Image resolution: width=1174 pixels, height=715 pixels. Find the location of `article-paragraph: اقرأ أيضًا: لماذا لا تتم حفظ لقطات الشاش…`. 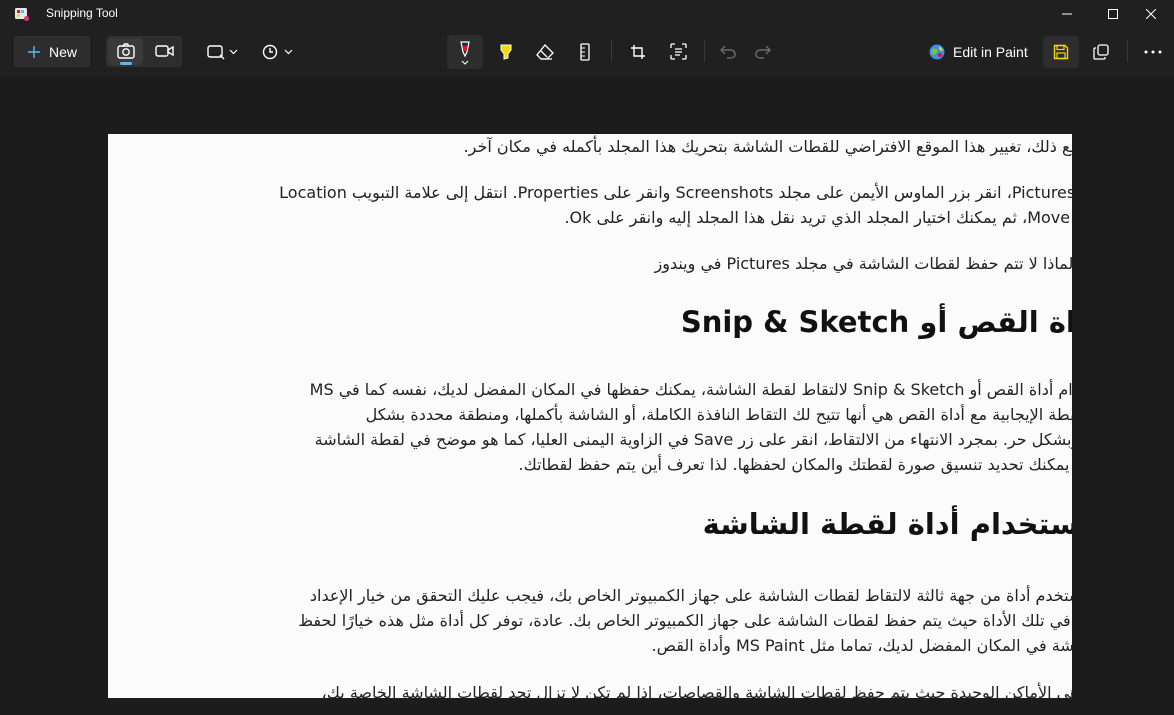

article-paragraph: اقرأ أيضًا: لماذا لا تتم حفظ لقطات الشاش… is located at coordinates (863, 263).